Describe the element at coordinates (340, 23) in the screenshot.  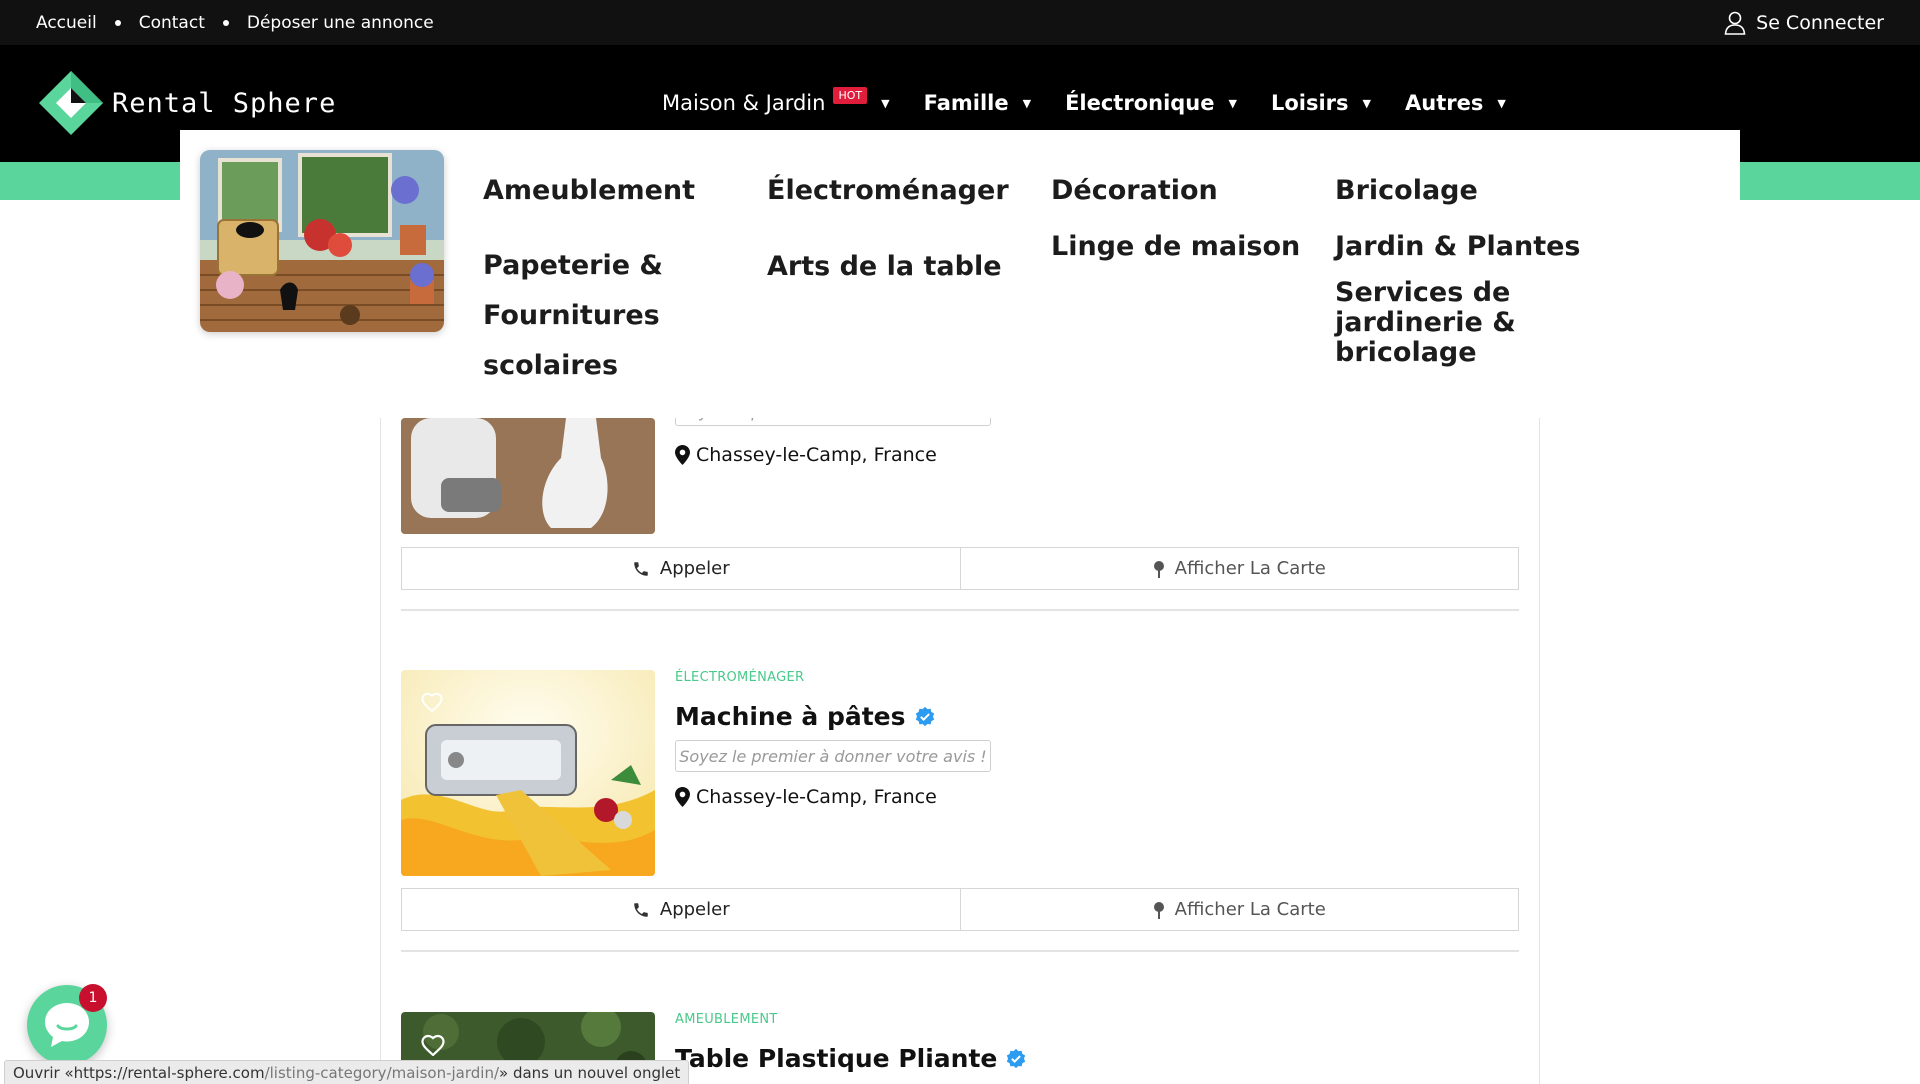
I see `top-link-deposer-annonce: Déposer une annonce` at that location.